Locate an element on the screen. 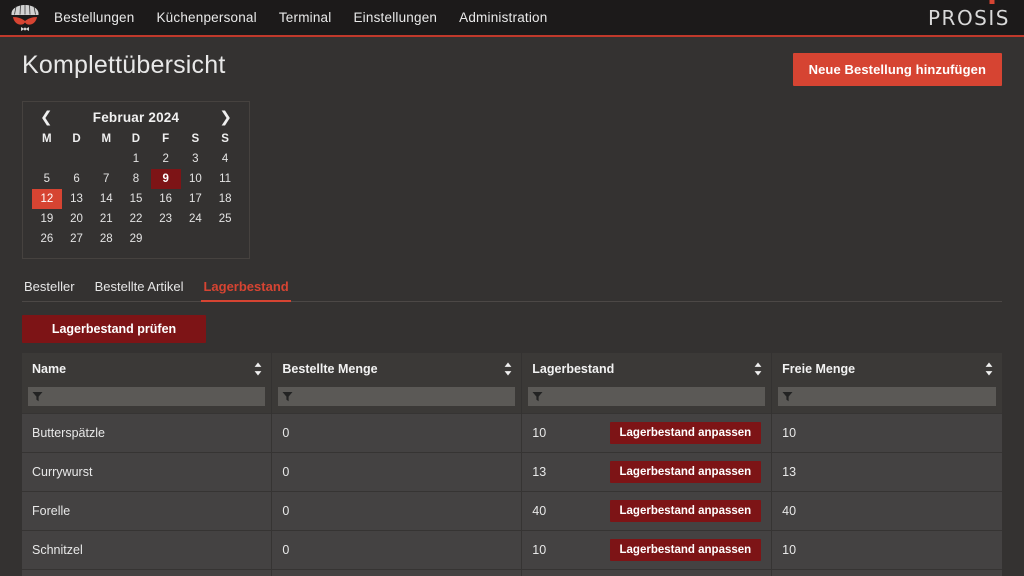  calendar-day-12: 12 is located at coordinates (47, 199).